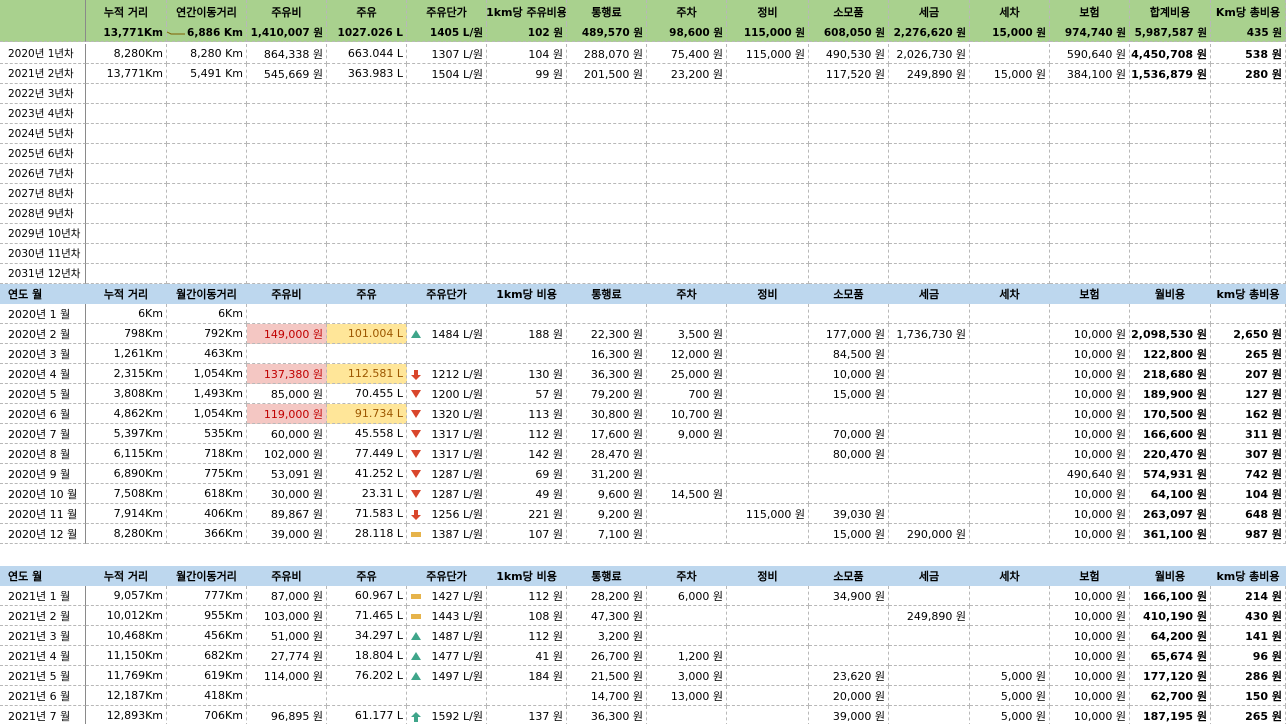 This screenshot has width=1286, height=724. I want to click on cell: 307 원, so click(1248, 454).